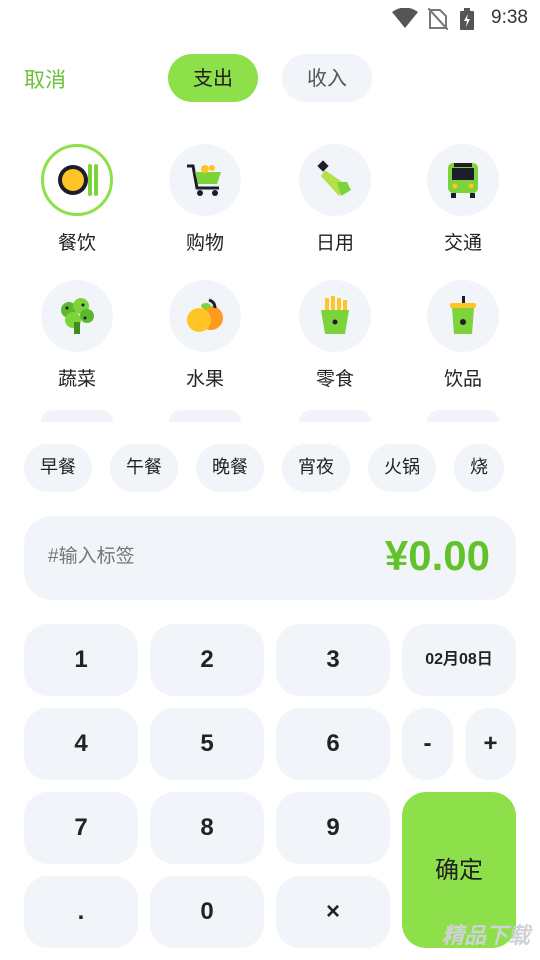 The height and width of the screenshot is (960, 540). Describe the element at coordinates (207, 744) in the screenshot. I see `key-5: 5` at that location.